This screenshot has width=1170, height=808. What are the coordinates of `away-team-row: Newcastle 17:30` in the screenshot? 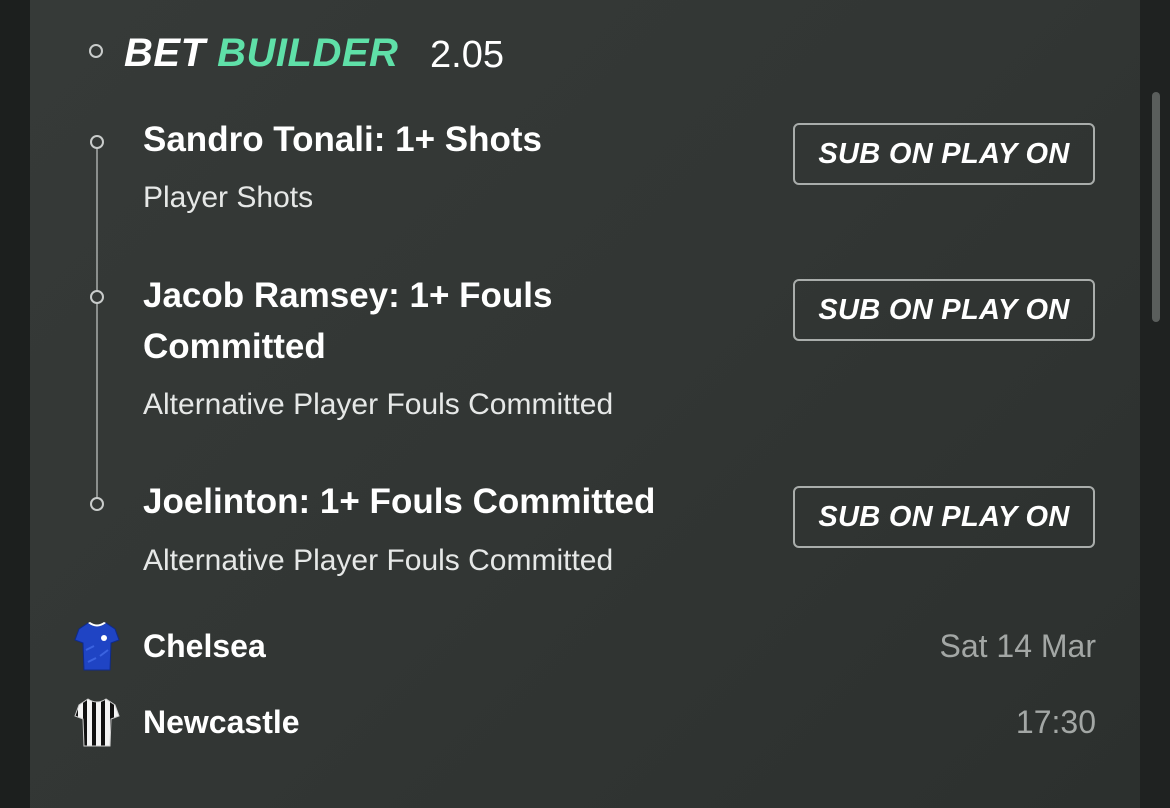 It's located at (585, 721).